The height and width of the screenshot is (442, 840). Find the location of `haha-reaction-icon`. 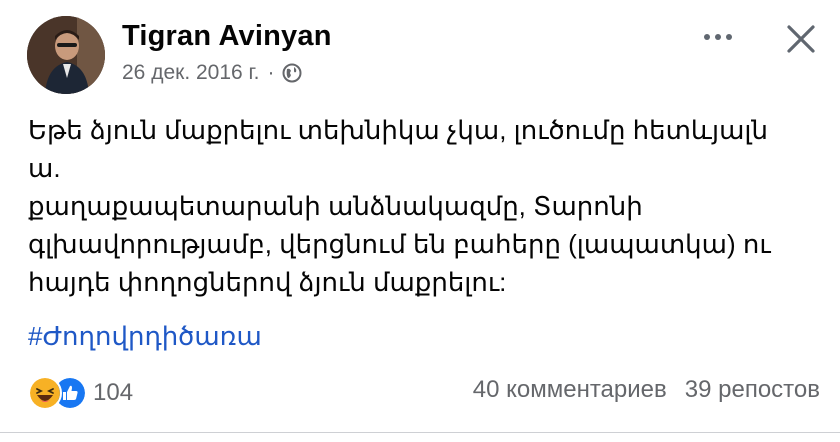

haha-reaction-icon is located at coordinates (45, 393).